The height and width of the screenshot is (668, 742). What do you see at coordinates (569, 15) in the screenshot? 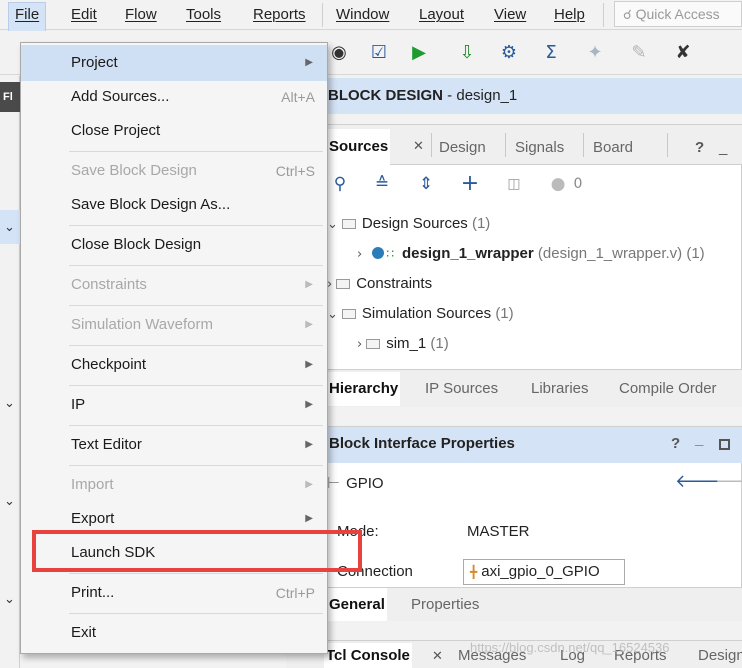
I see `menu-help: Help` at bounding box center [569, 15].